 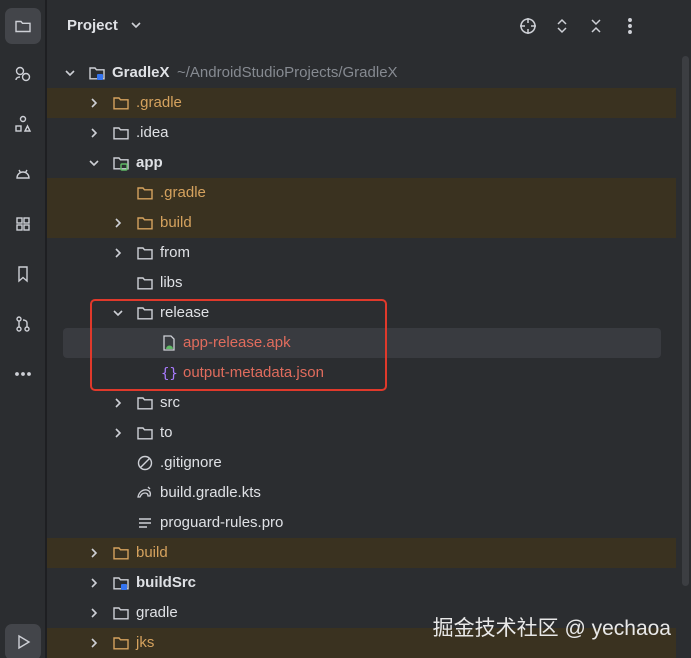 What do you see at coordinates (145, 463) in the screenshot?
I see `ignore-file-icon` at bounding box center [145, 463].